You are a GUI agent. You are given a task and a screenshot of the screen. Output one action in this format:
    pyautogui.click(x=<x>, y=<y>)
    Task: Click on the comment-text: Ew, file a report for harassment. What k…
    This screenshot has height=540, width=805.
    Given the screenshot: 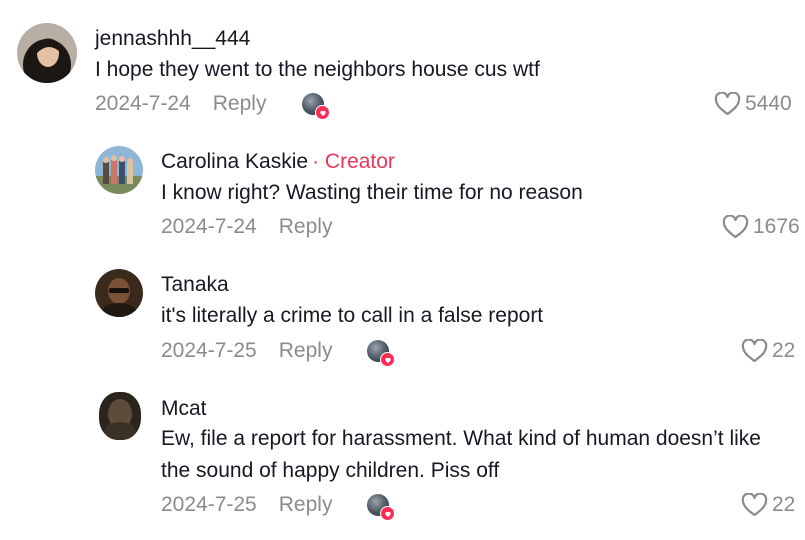 What is the action you would take?
    pyautogui.click(x=481, y=455)
    